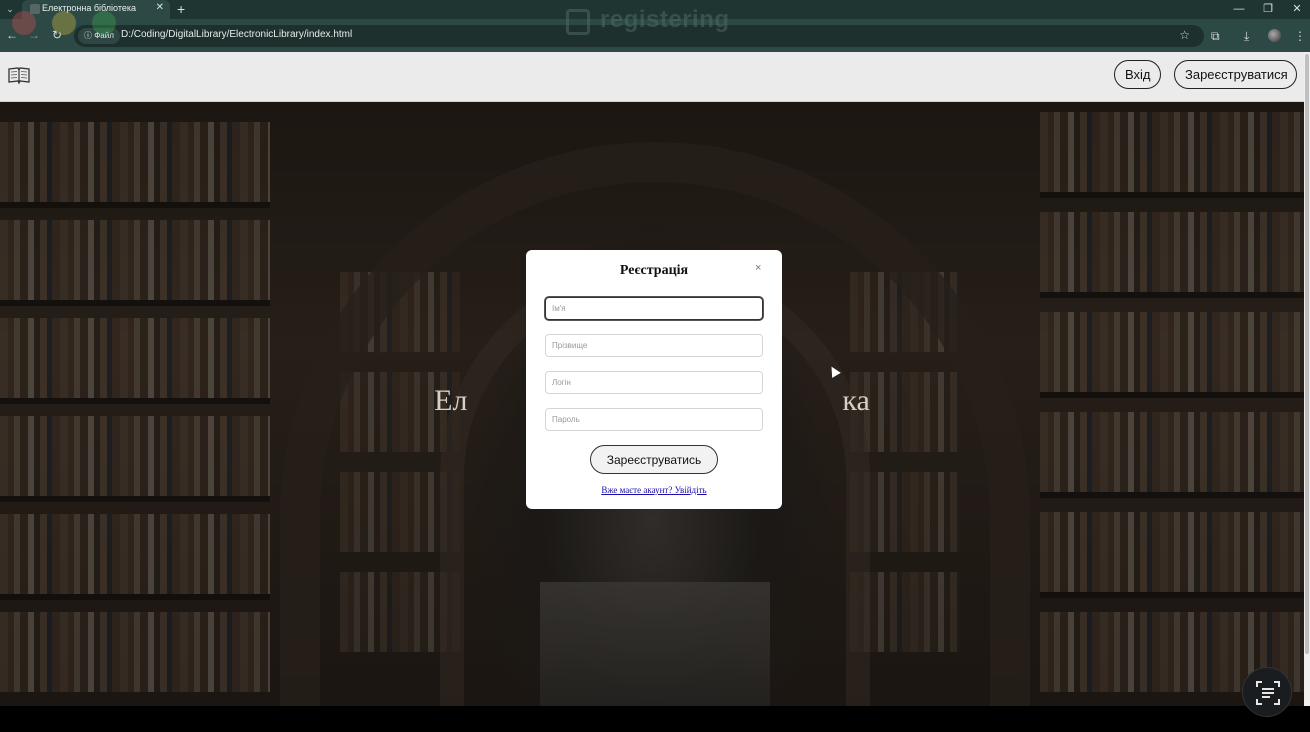 The width and height of the screenshot is (1310, 732). What do you see at coordinates (578, 22) in the screenshot?
I see `watermark-document-icon` at bounding box center [578, 22].